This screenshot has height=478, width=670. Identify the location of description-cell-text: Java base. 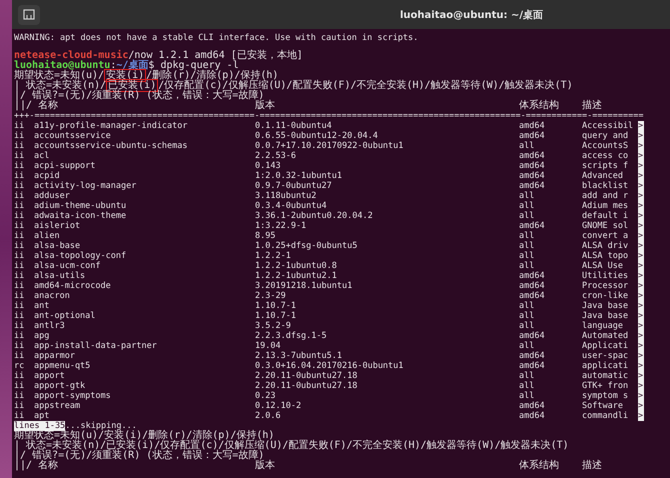
(606, 316).